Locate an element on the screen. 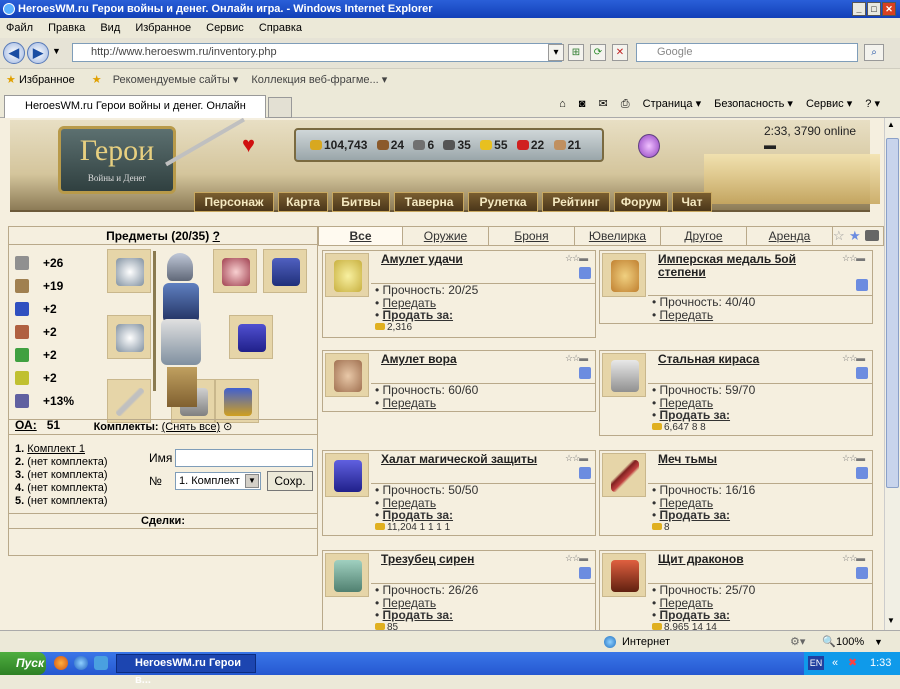  firefox-icon is located at coordinates (61, 663).